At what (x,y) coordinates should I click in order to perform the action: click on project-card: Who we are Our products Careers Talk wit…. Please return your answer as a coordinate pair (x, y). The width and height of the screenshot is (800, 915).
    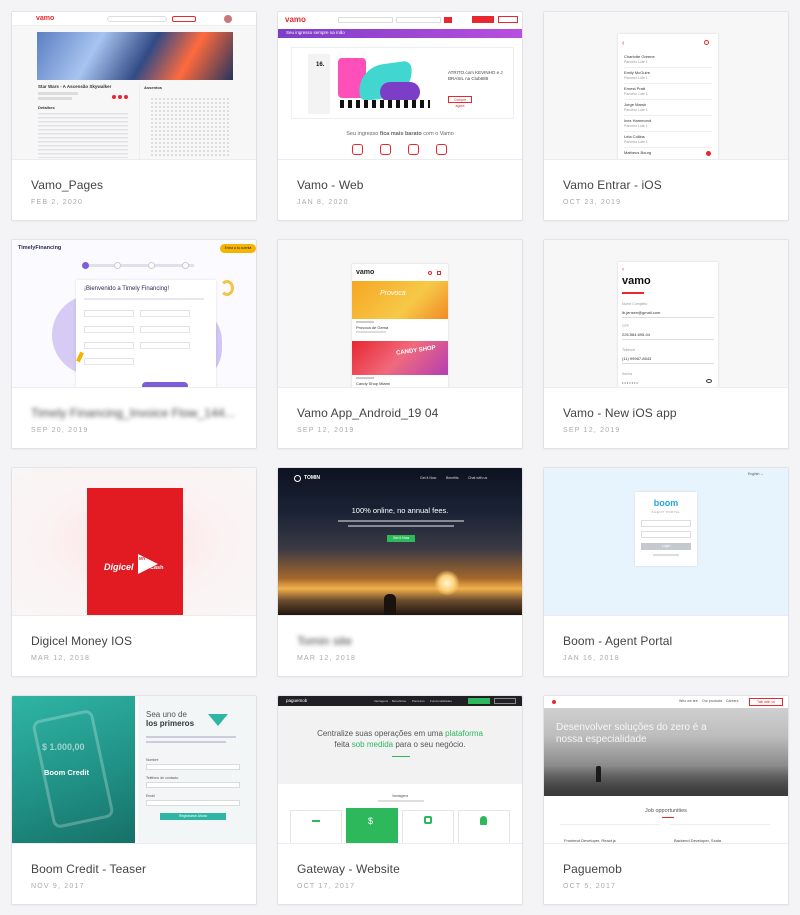
    Looking at the image, I should click on (666, 800).